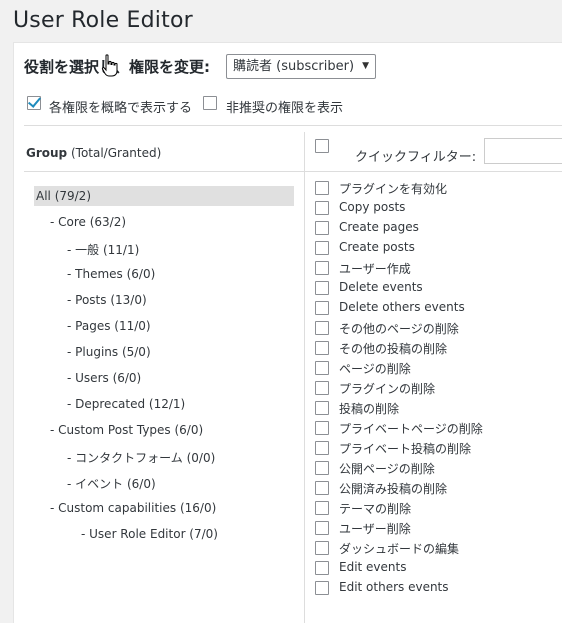 The width and height of the screenshot is (562, 623). What do you see at coordinates (394, 587) in the screenshot?
I see `capability-label: Edit others events` at bounding box center [394, 587].